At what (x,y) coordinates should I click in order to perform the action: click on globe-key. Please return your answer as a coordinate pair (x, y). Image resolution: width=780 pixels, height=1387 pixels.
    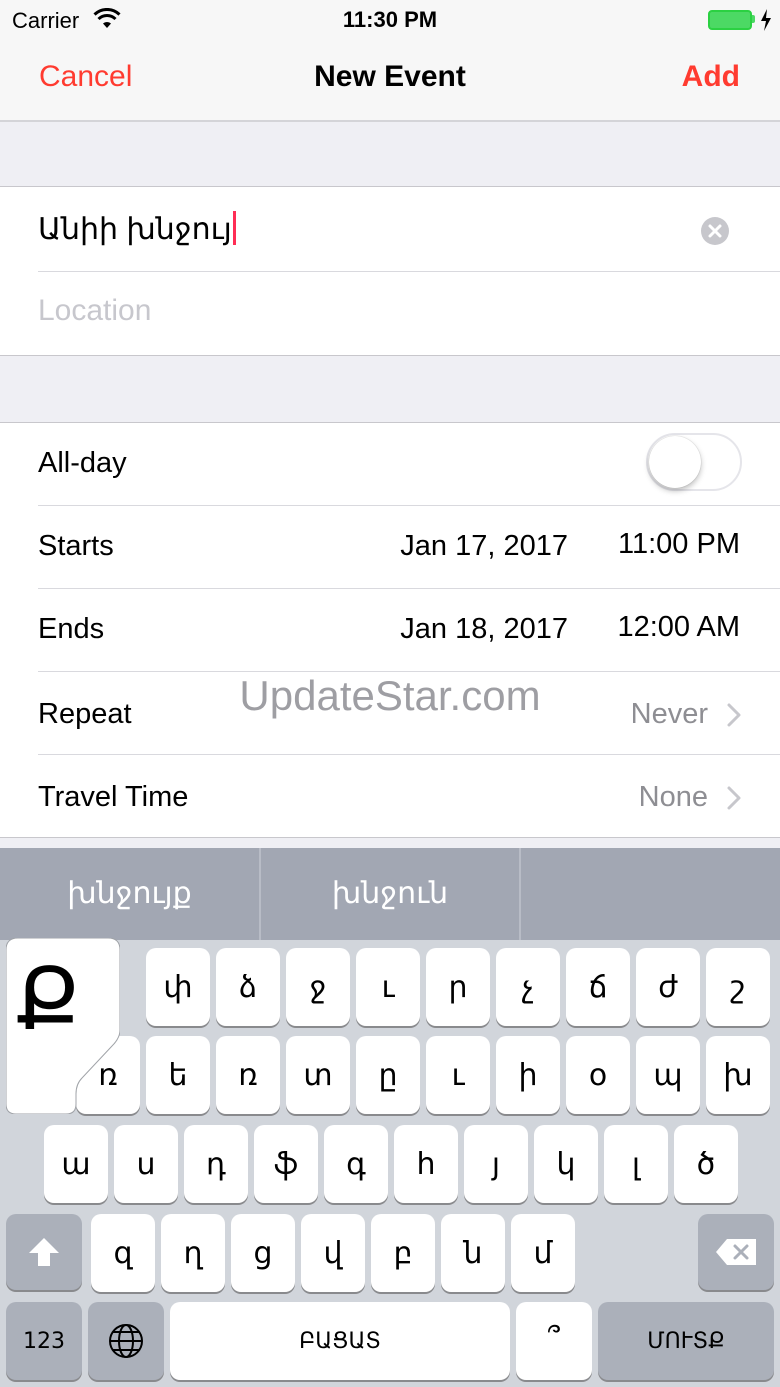
    Looking at the image, I should click on (126, 1341).